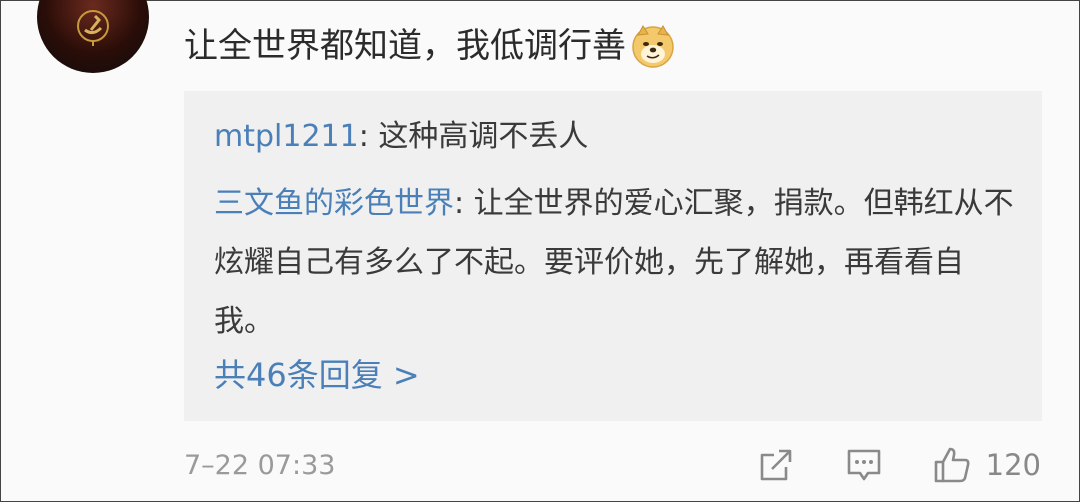 The width and height of the screenshot is (1080, 502). I want to click on comment-text: 让全世界都知道，我低调行善, so click(405, 46).